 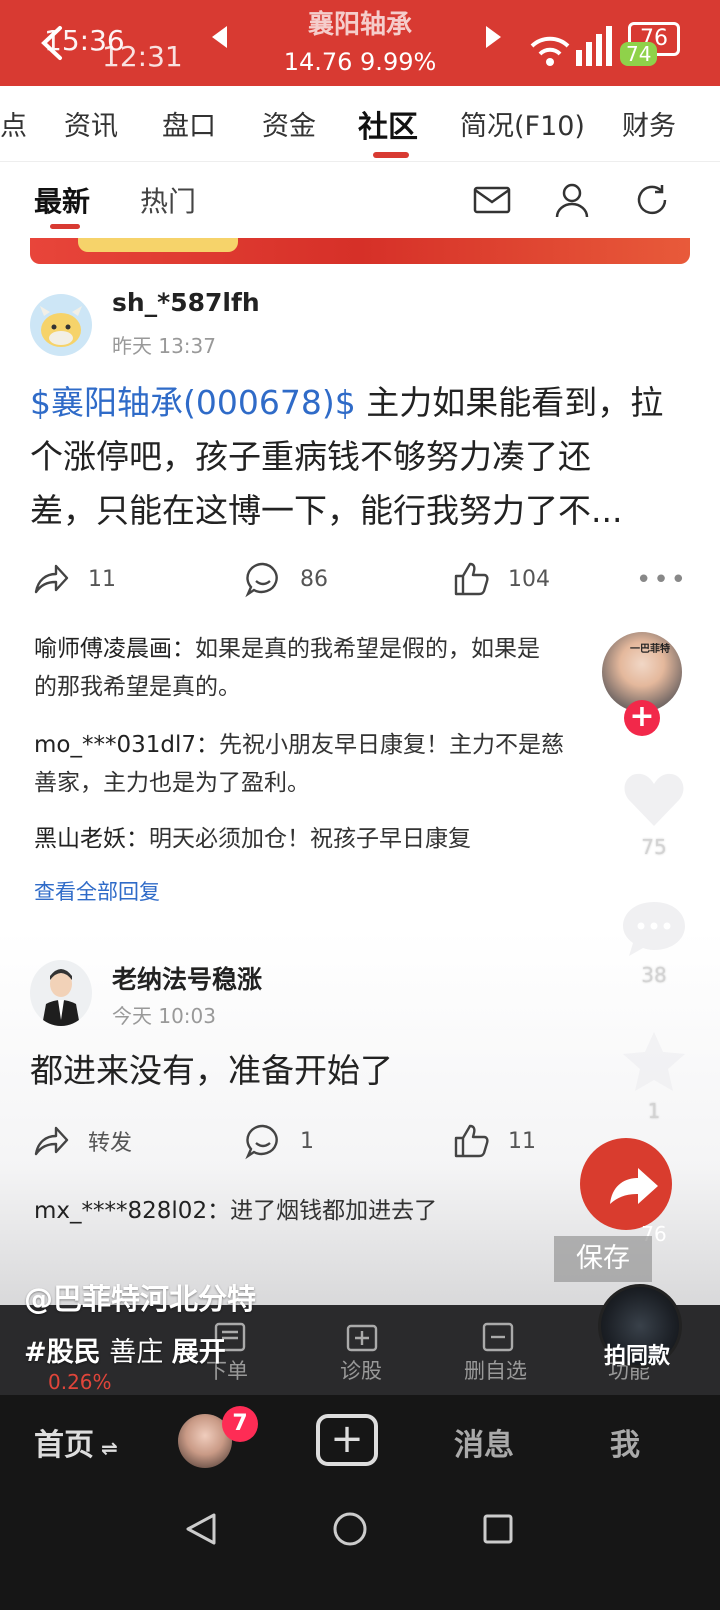 What do you see at coordinates (572, 200) in the screenshot?
I see `user-icon` at bounding box center [572, 200].